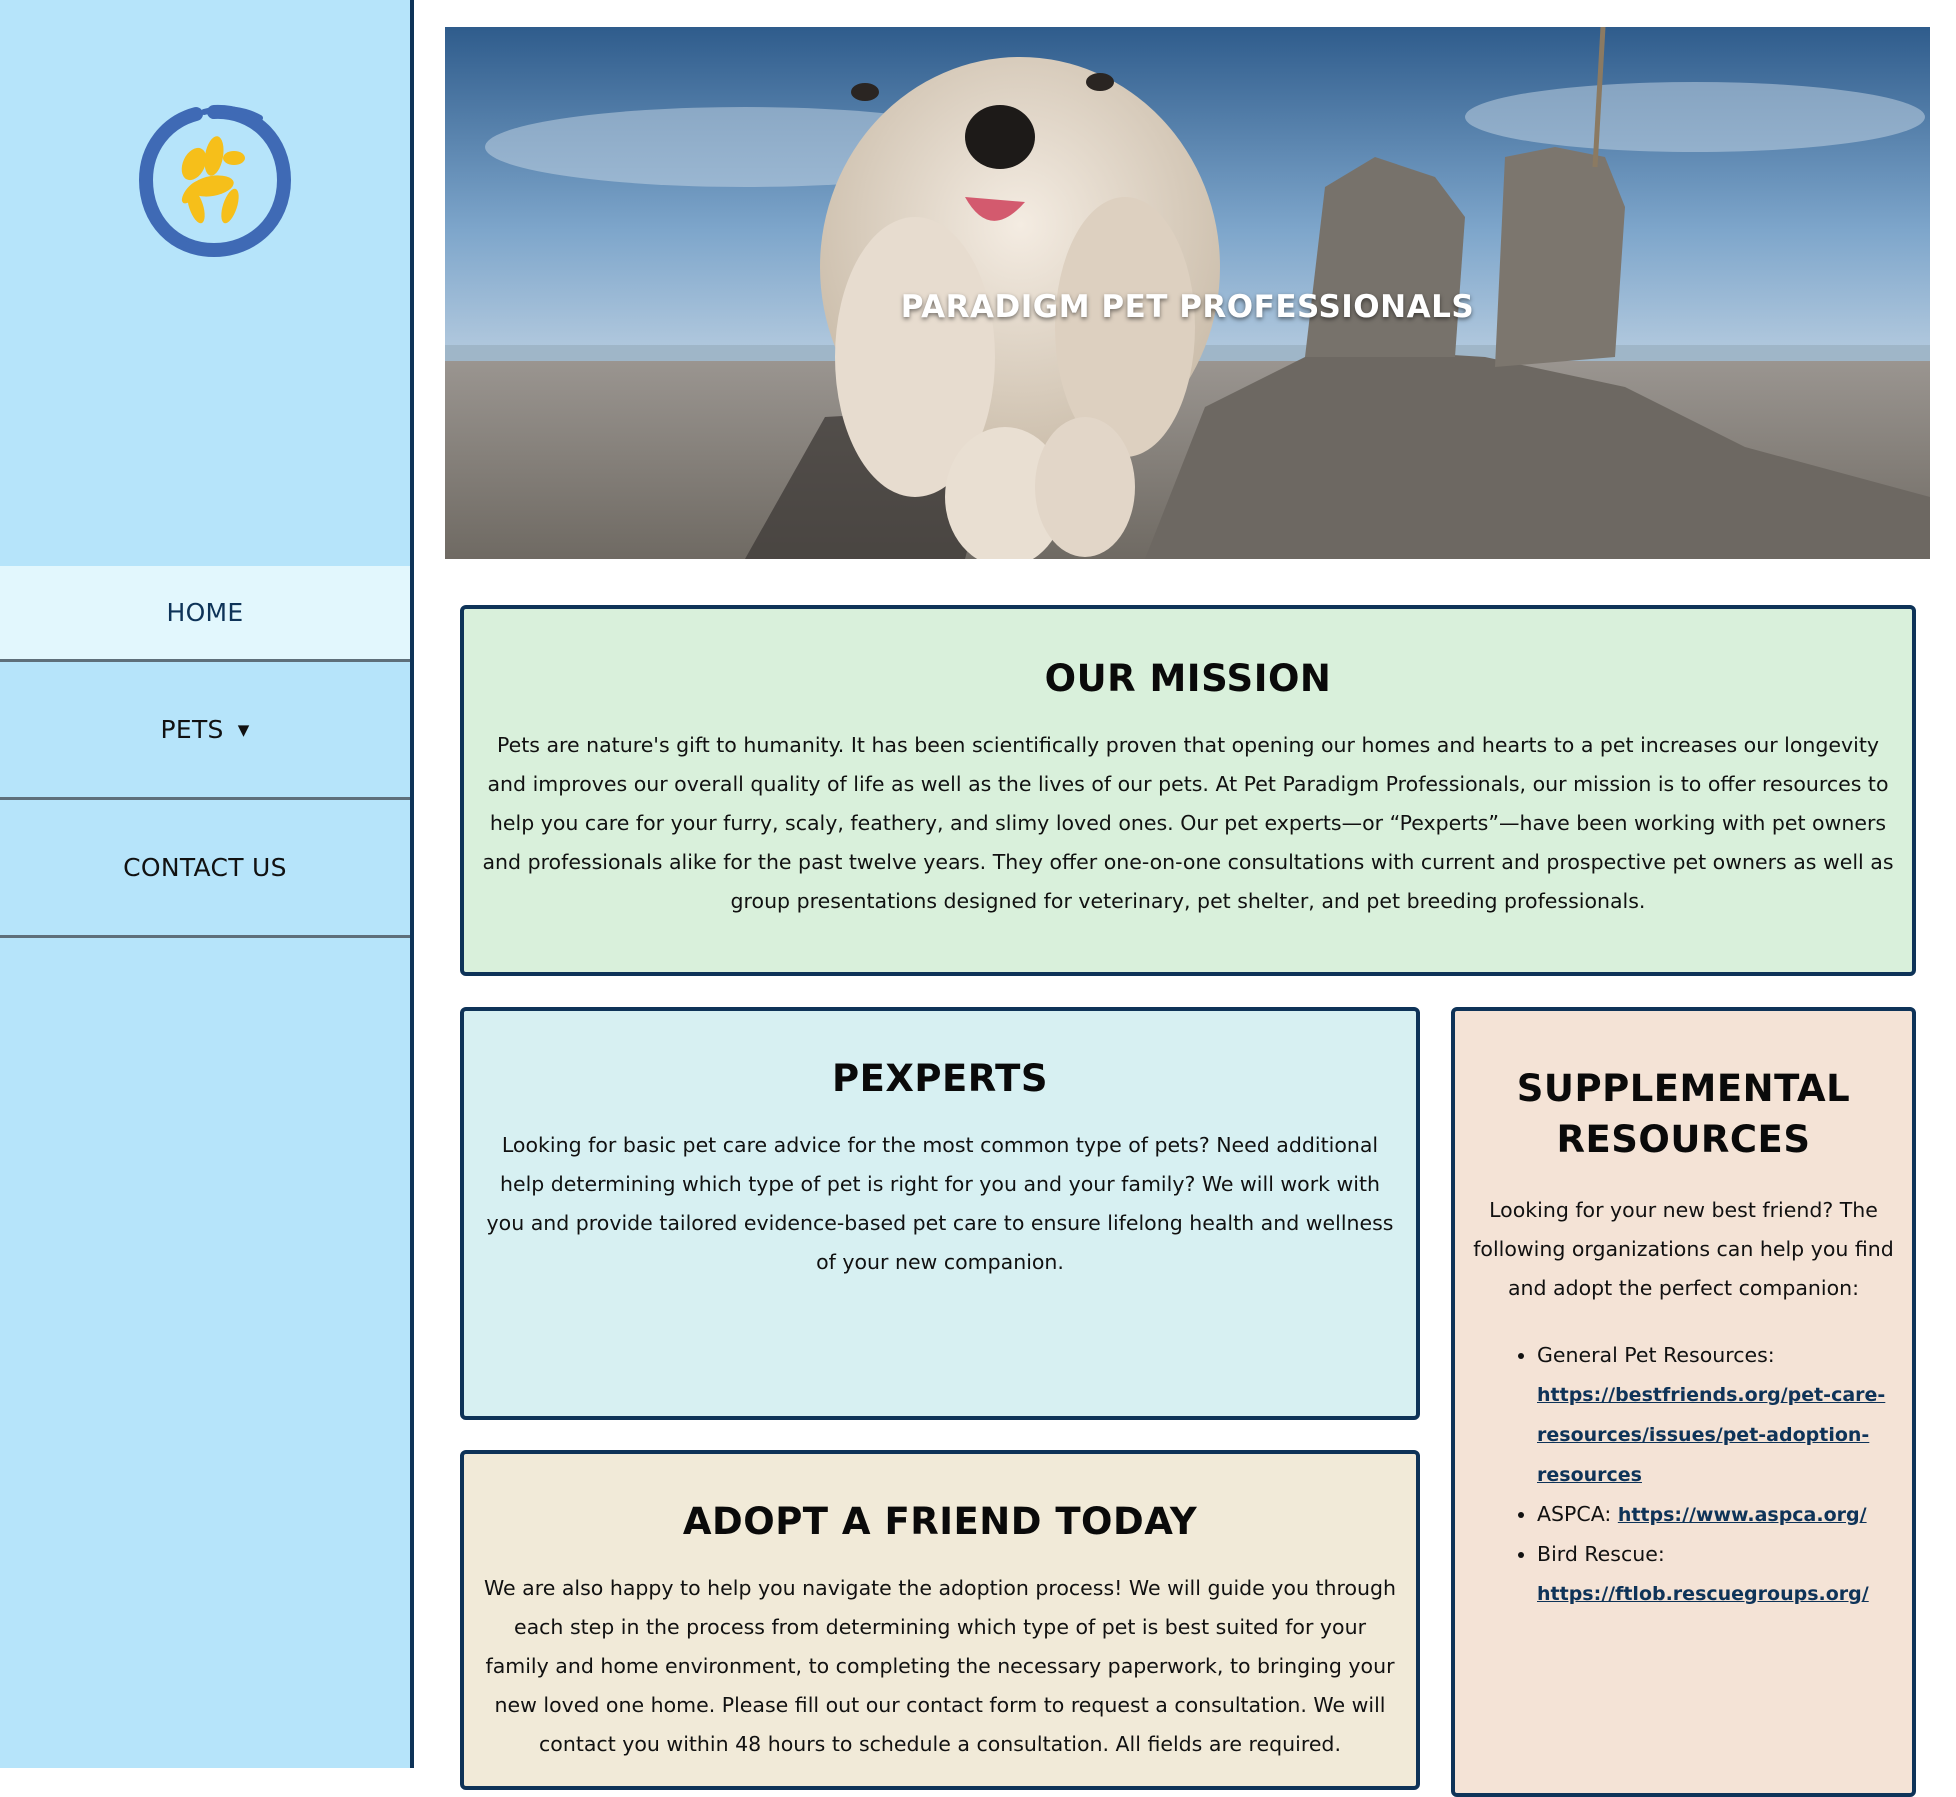 Image resolution: width=1956 pixels, height=1797 pixels. What do you see at coordinates (244, 730) in the screenshot?
I see `caret-down-icon: ▼` at bounding box center [244, 730].